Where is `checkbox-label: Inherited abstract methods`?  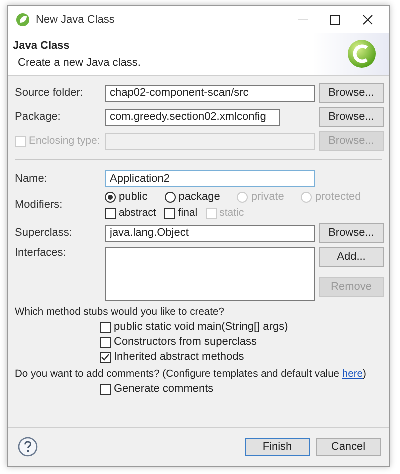 checkbox-label: Inherited abstract methods is located at coordinates (179, 357).